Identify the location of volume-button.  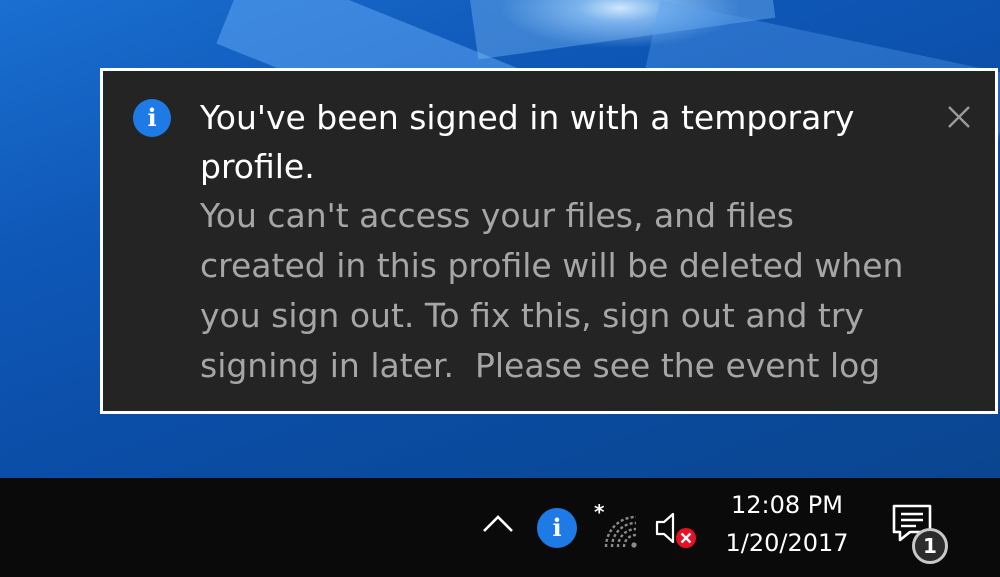
(679, 531).